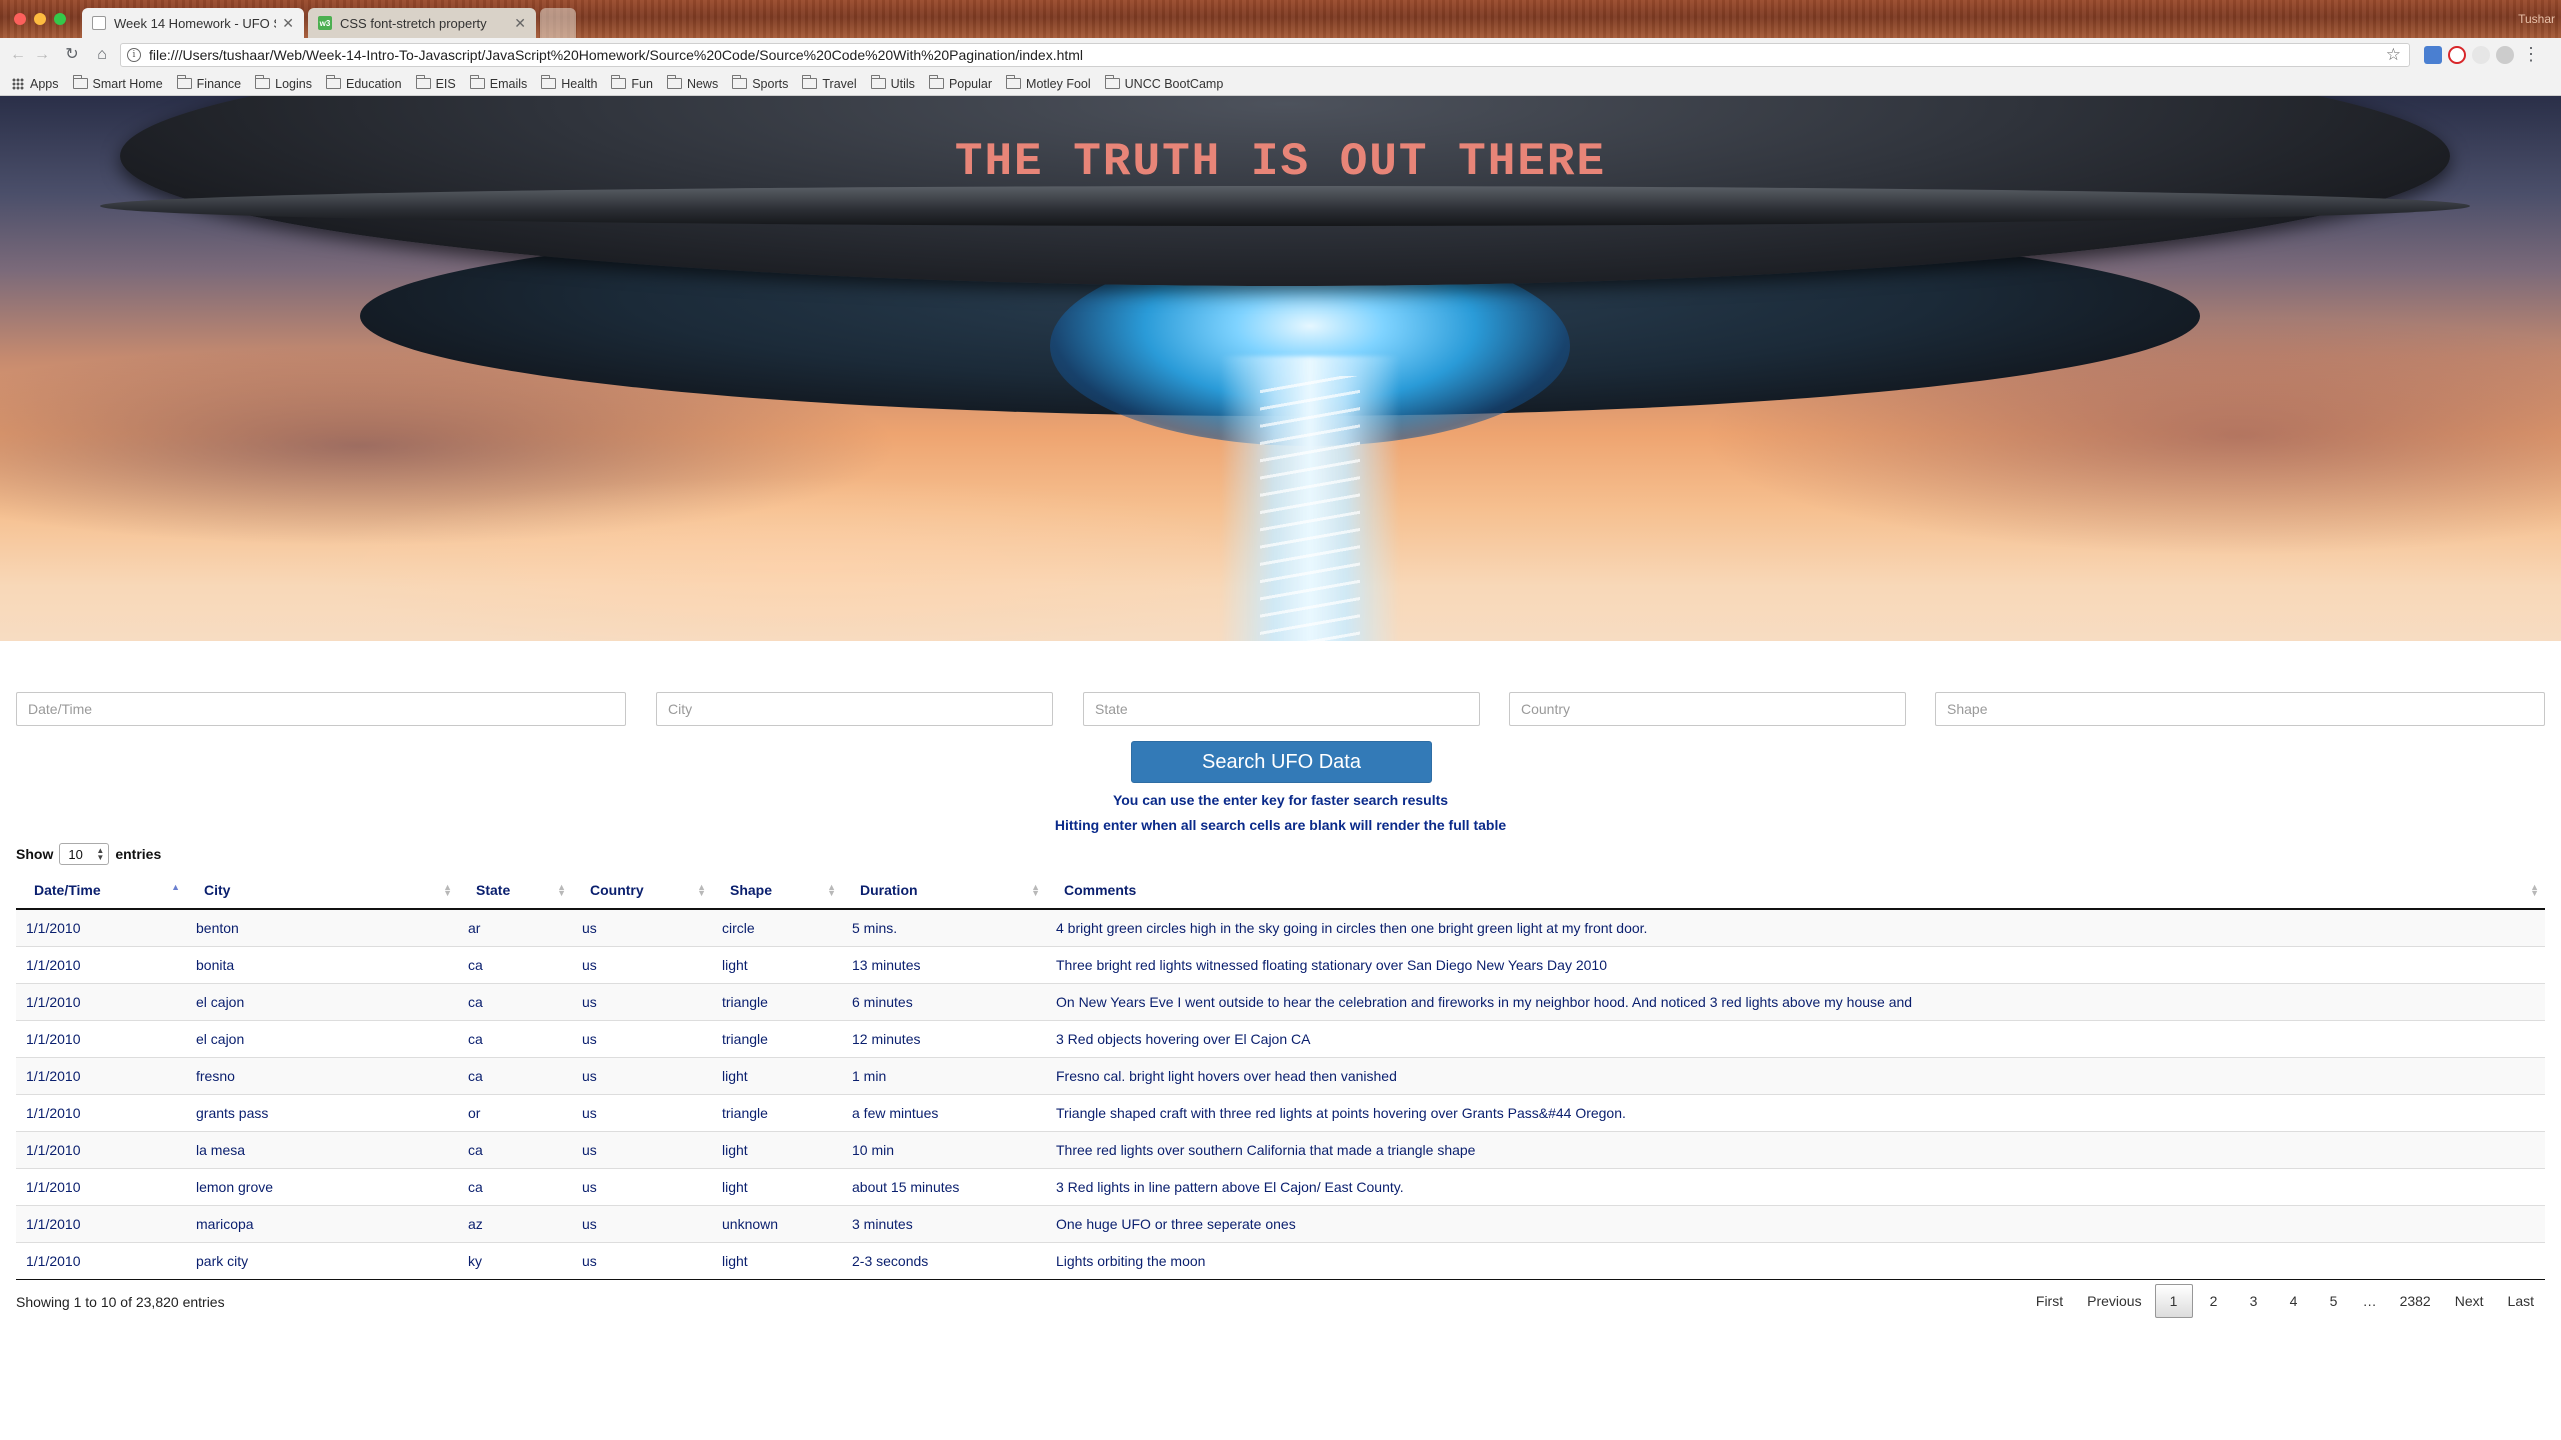 The image size is (2561, 1440). I want to click on bookmark-folder: Logins, so click(283, 83).